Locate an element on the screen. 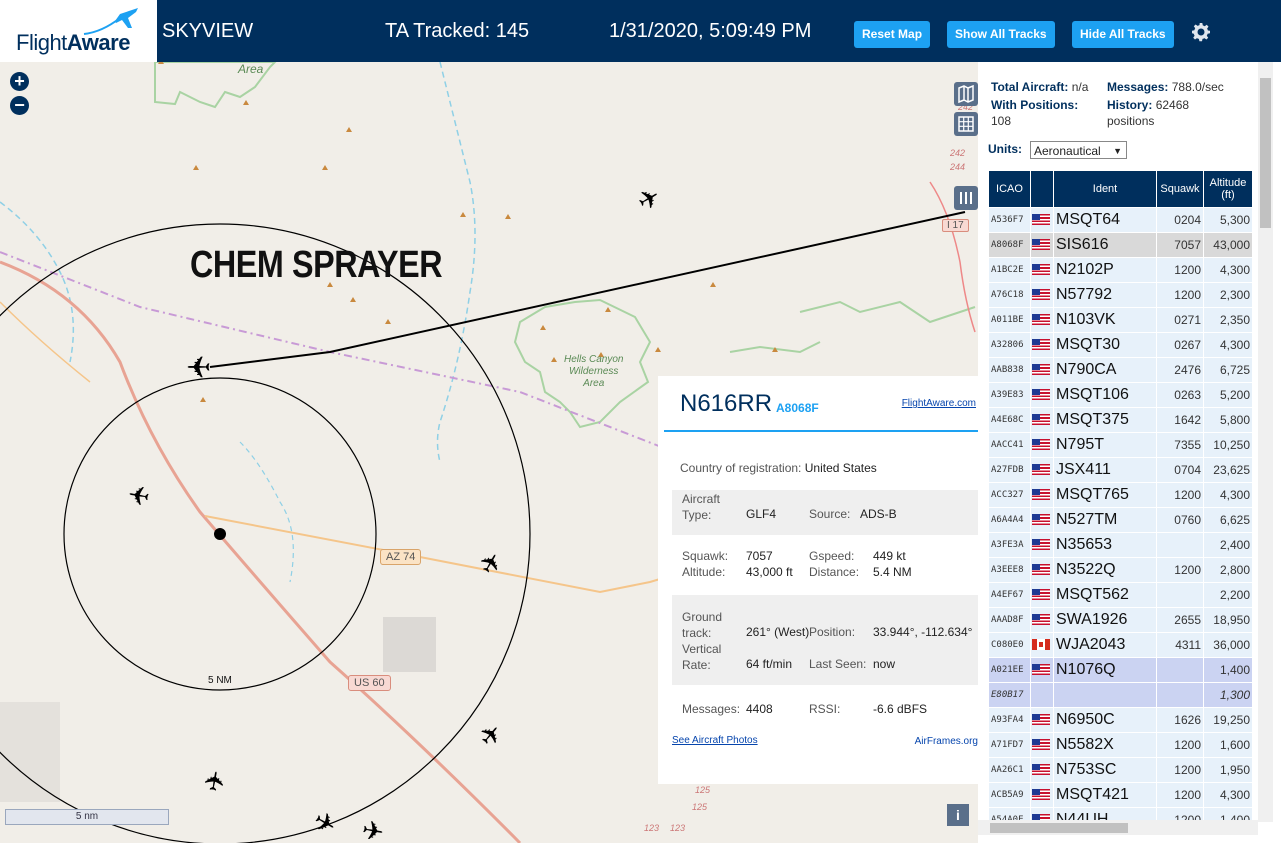 Image resolution: width=1281 pixels, height=843 pixels. map-icon is located at coordinates (966, 94).